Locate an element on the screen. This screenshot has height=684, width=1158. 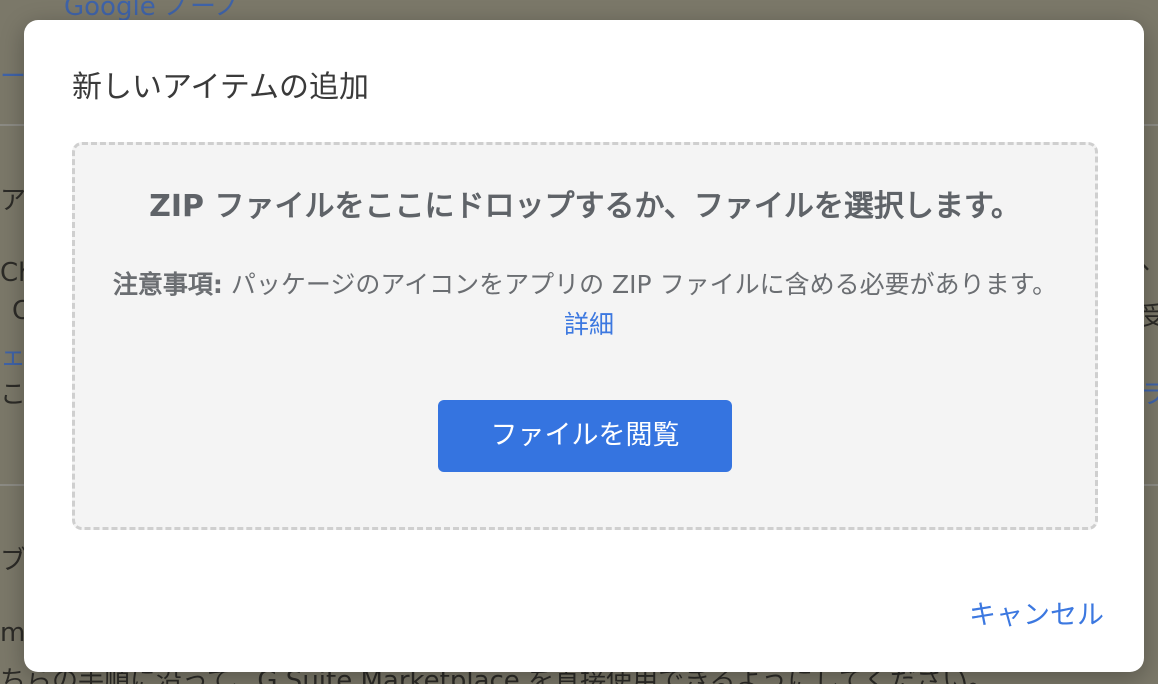
note-label: 注意事項: is located at coordinates (167, 284).